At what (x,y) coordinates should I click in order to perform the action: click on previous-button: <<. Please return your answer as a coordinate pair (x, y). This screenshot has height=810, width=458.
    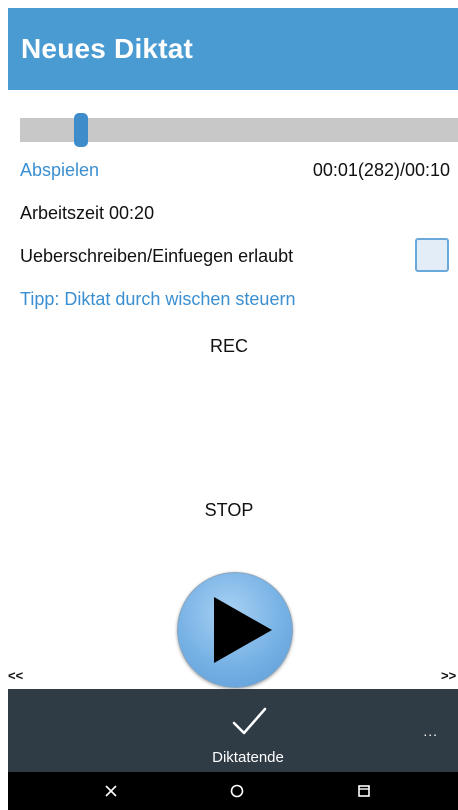
    Looking at the image, I should click on (15, 675).